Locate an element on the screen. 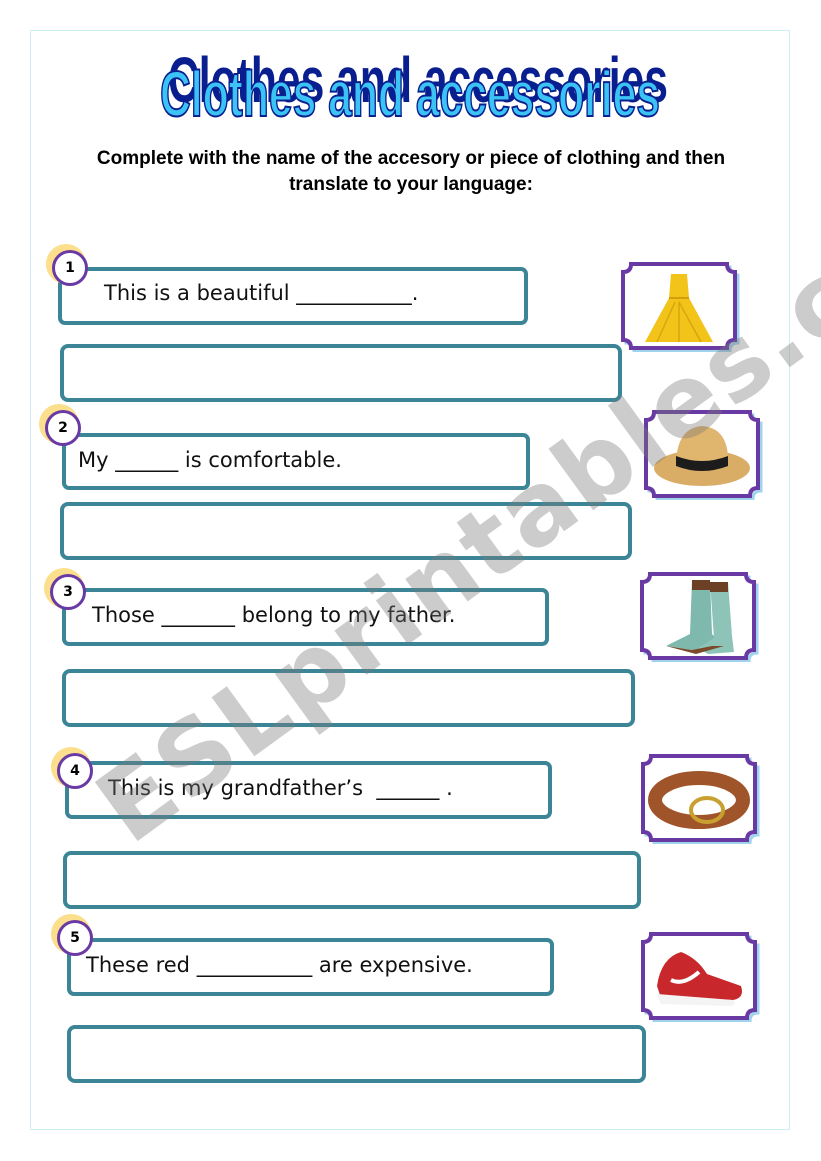  number-label-3: 3 is located at coordinates (68, 592).